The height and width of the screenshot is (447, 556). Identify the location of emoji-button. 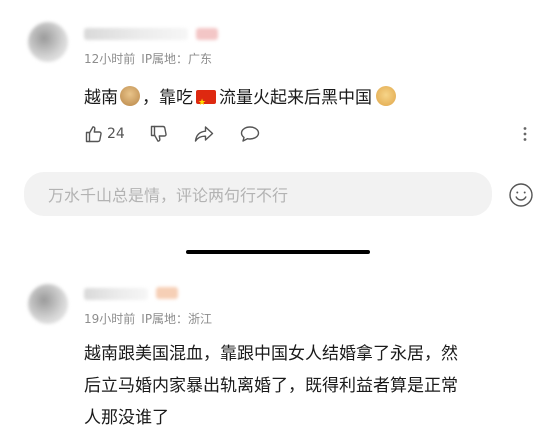
(521, 197).